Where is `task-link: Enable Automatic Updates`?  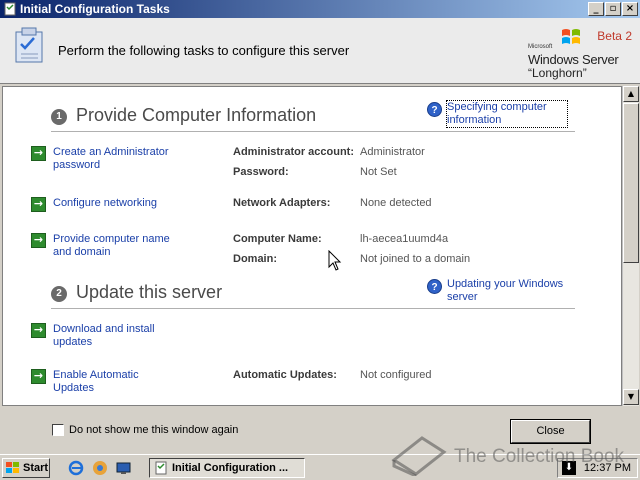
task-link: Enable Automatic Updates is located at coordinates (117, 382).